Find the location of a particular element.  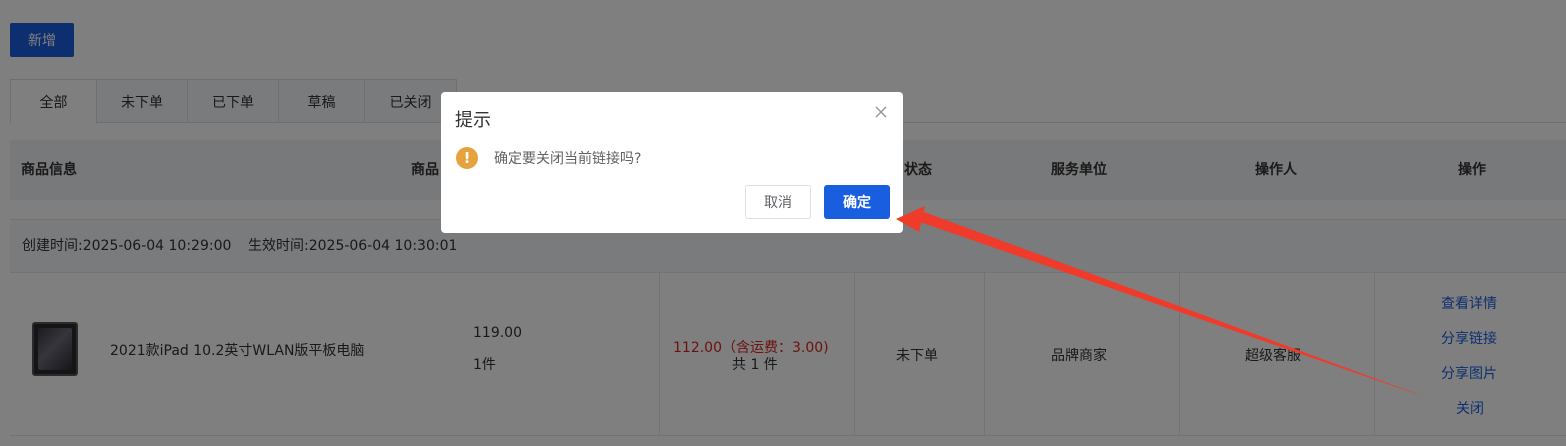

dialog-title: 提示 is located at coordinates (473, 120).